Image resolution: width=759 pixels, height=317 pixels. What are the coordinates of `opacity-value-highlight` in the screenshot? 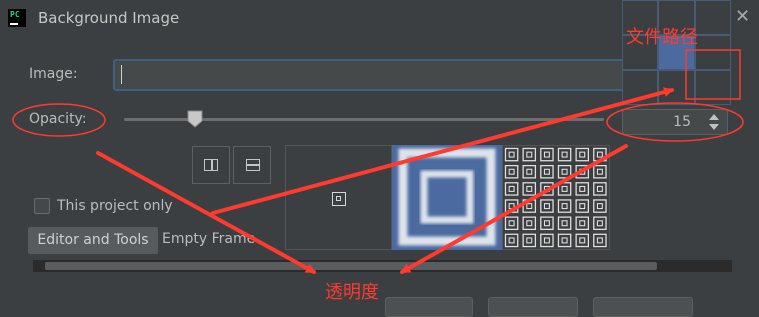 It's located at (675, 122).